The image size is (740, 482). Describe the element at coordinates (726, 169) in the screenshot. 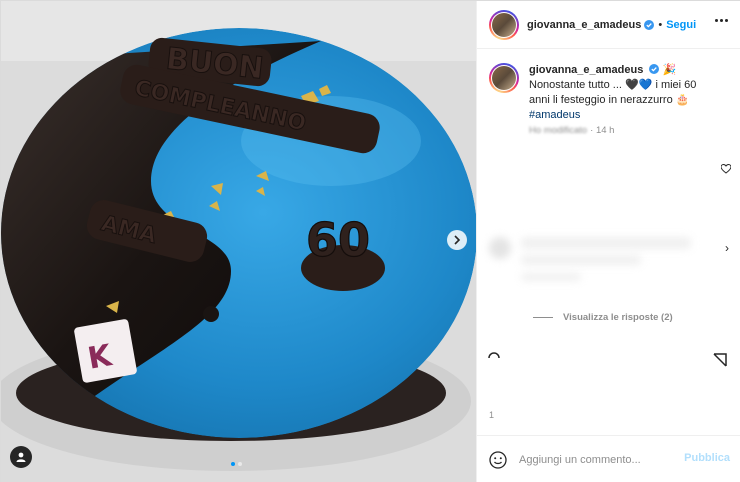

I see `like-comment-heart-icon` at that location.